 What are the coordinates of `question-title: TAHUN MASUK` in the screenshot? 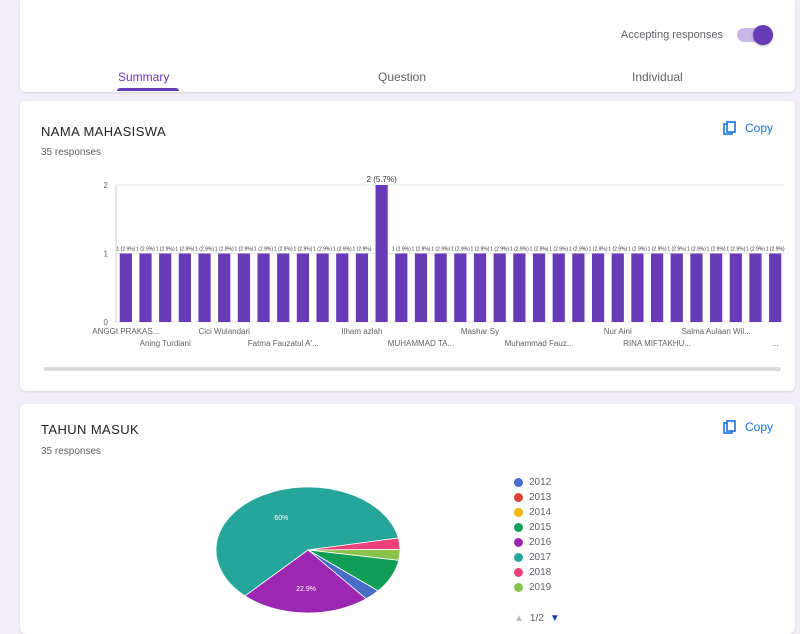 It's located at (90, 429).